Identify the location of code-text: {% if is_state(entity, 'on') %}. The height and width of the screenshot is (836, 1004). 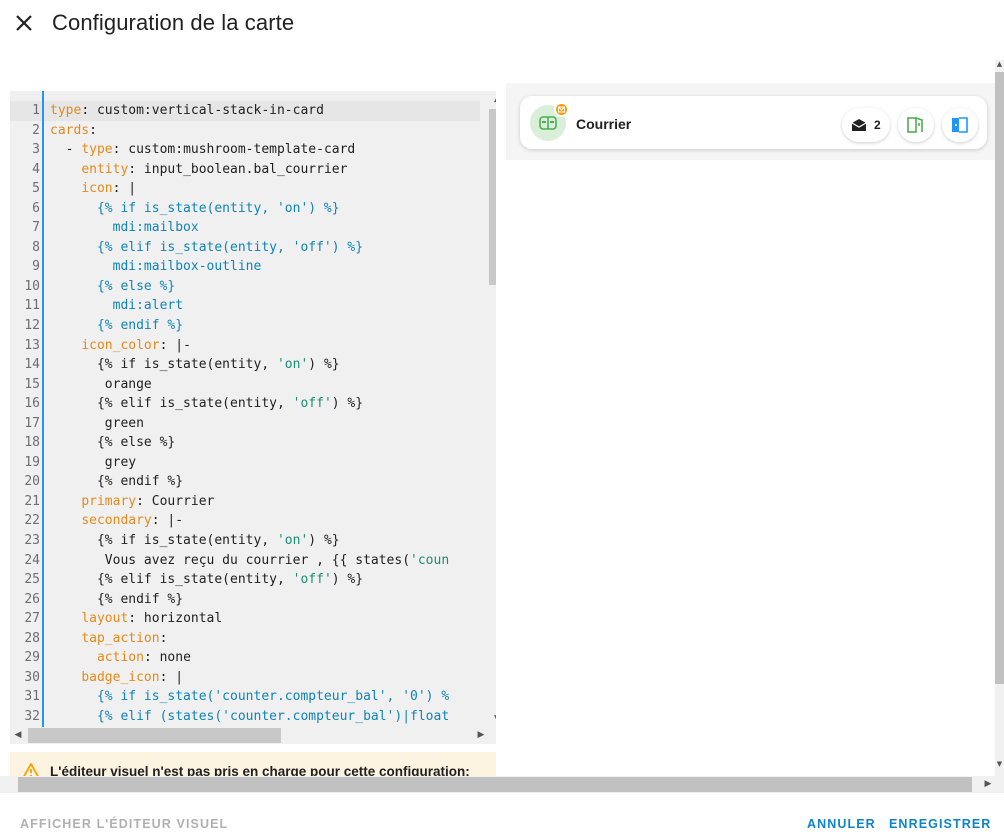
(195, 209).